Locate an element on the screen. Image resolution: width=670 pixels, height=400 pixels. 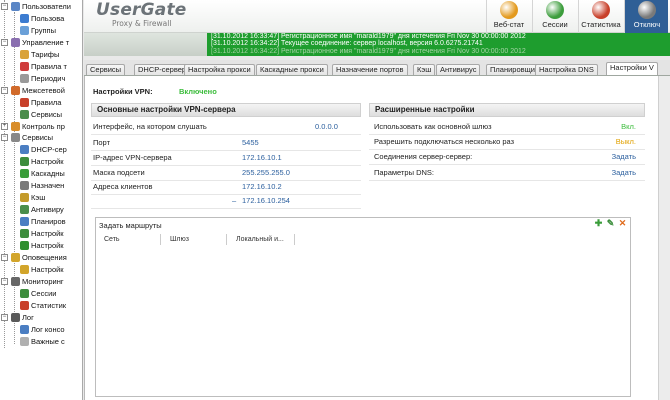
tab-4: Каскадные прокси is located at coordinates (292, 69).